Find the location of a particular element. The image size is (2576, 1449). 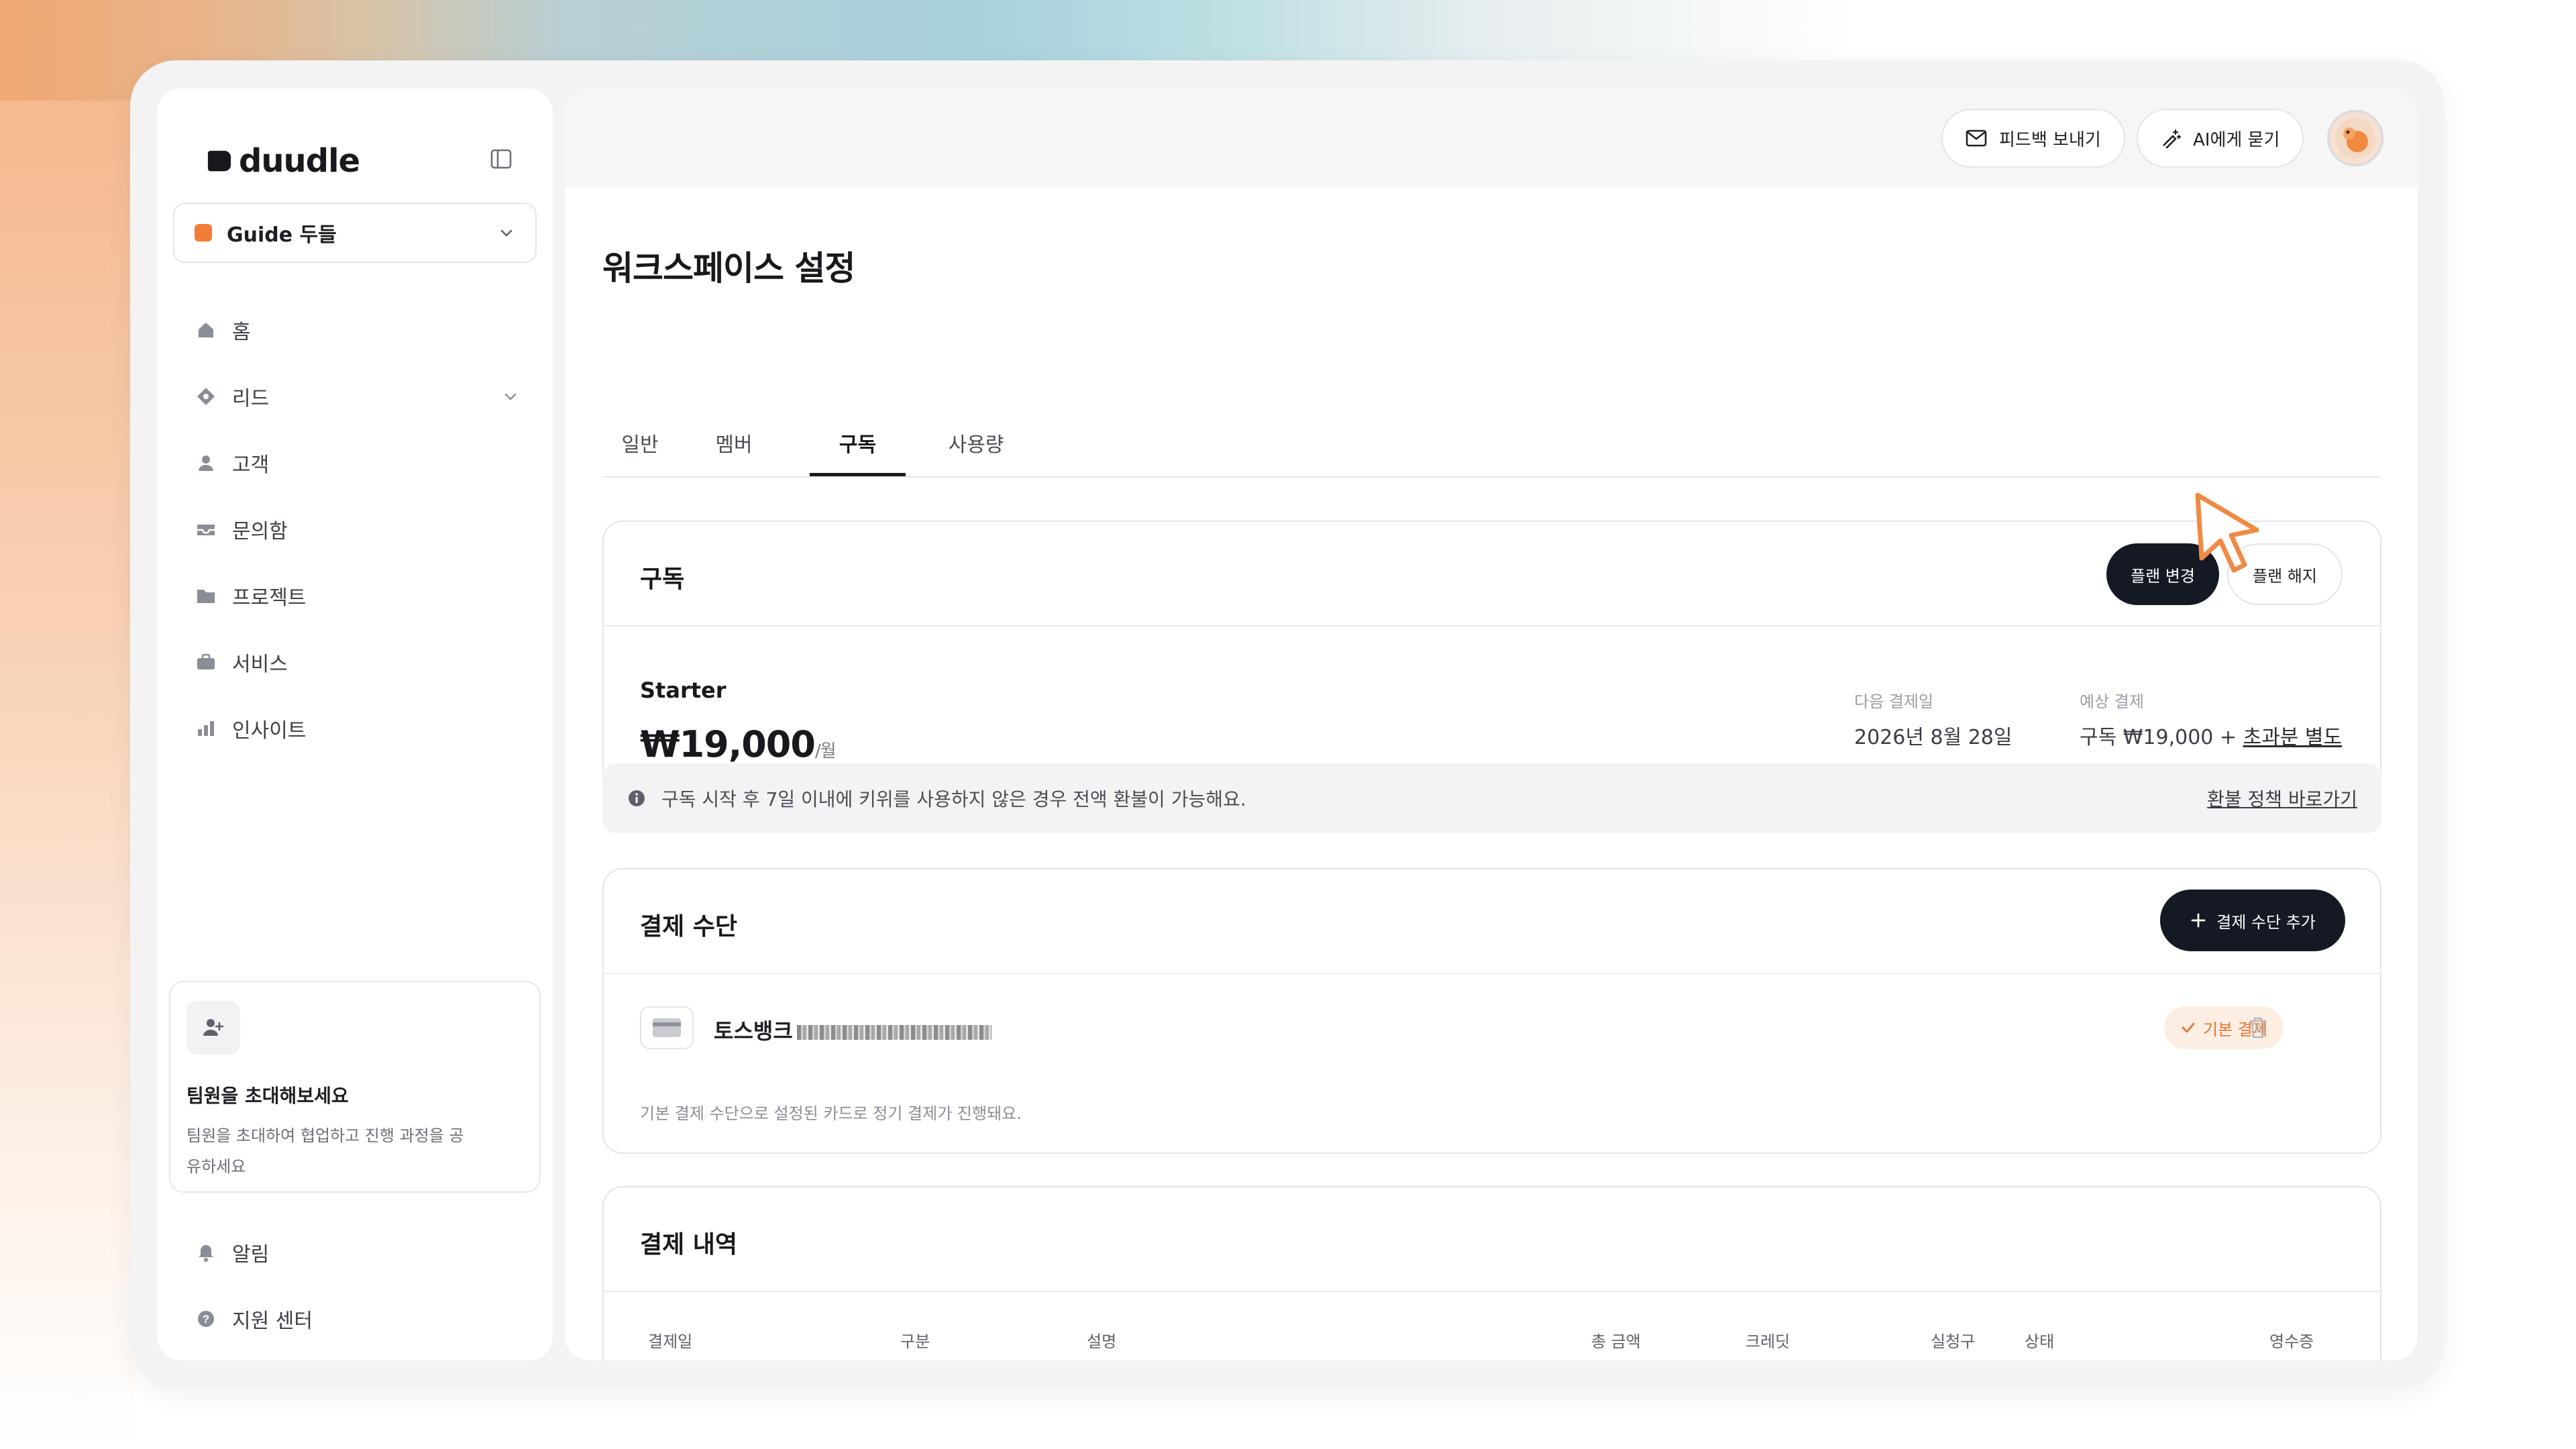

help-icon: ? is located at coordinates (206, 1318).